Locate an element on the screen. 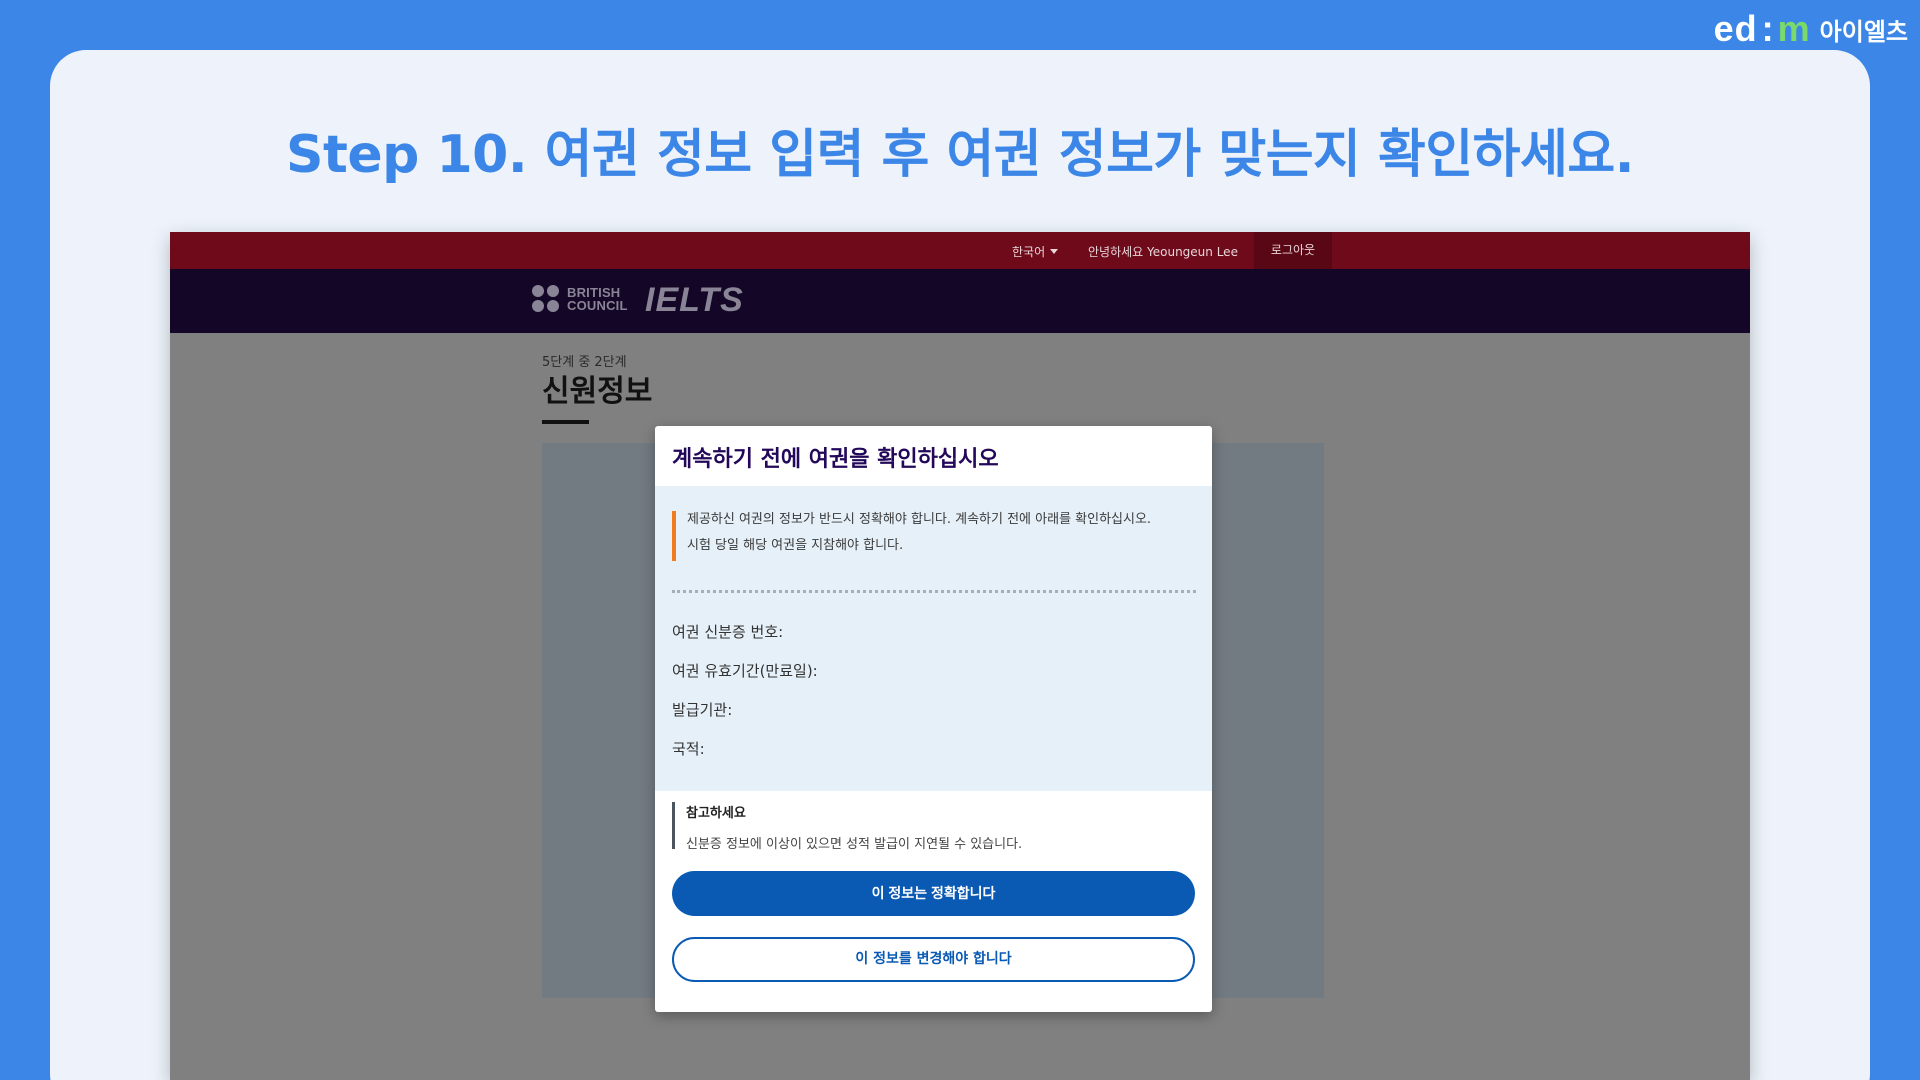 This screenshot has height=1080, width=1920. ielts-logo: IELTS is located at coordinates (694, 300).